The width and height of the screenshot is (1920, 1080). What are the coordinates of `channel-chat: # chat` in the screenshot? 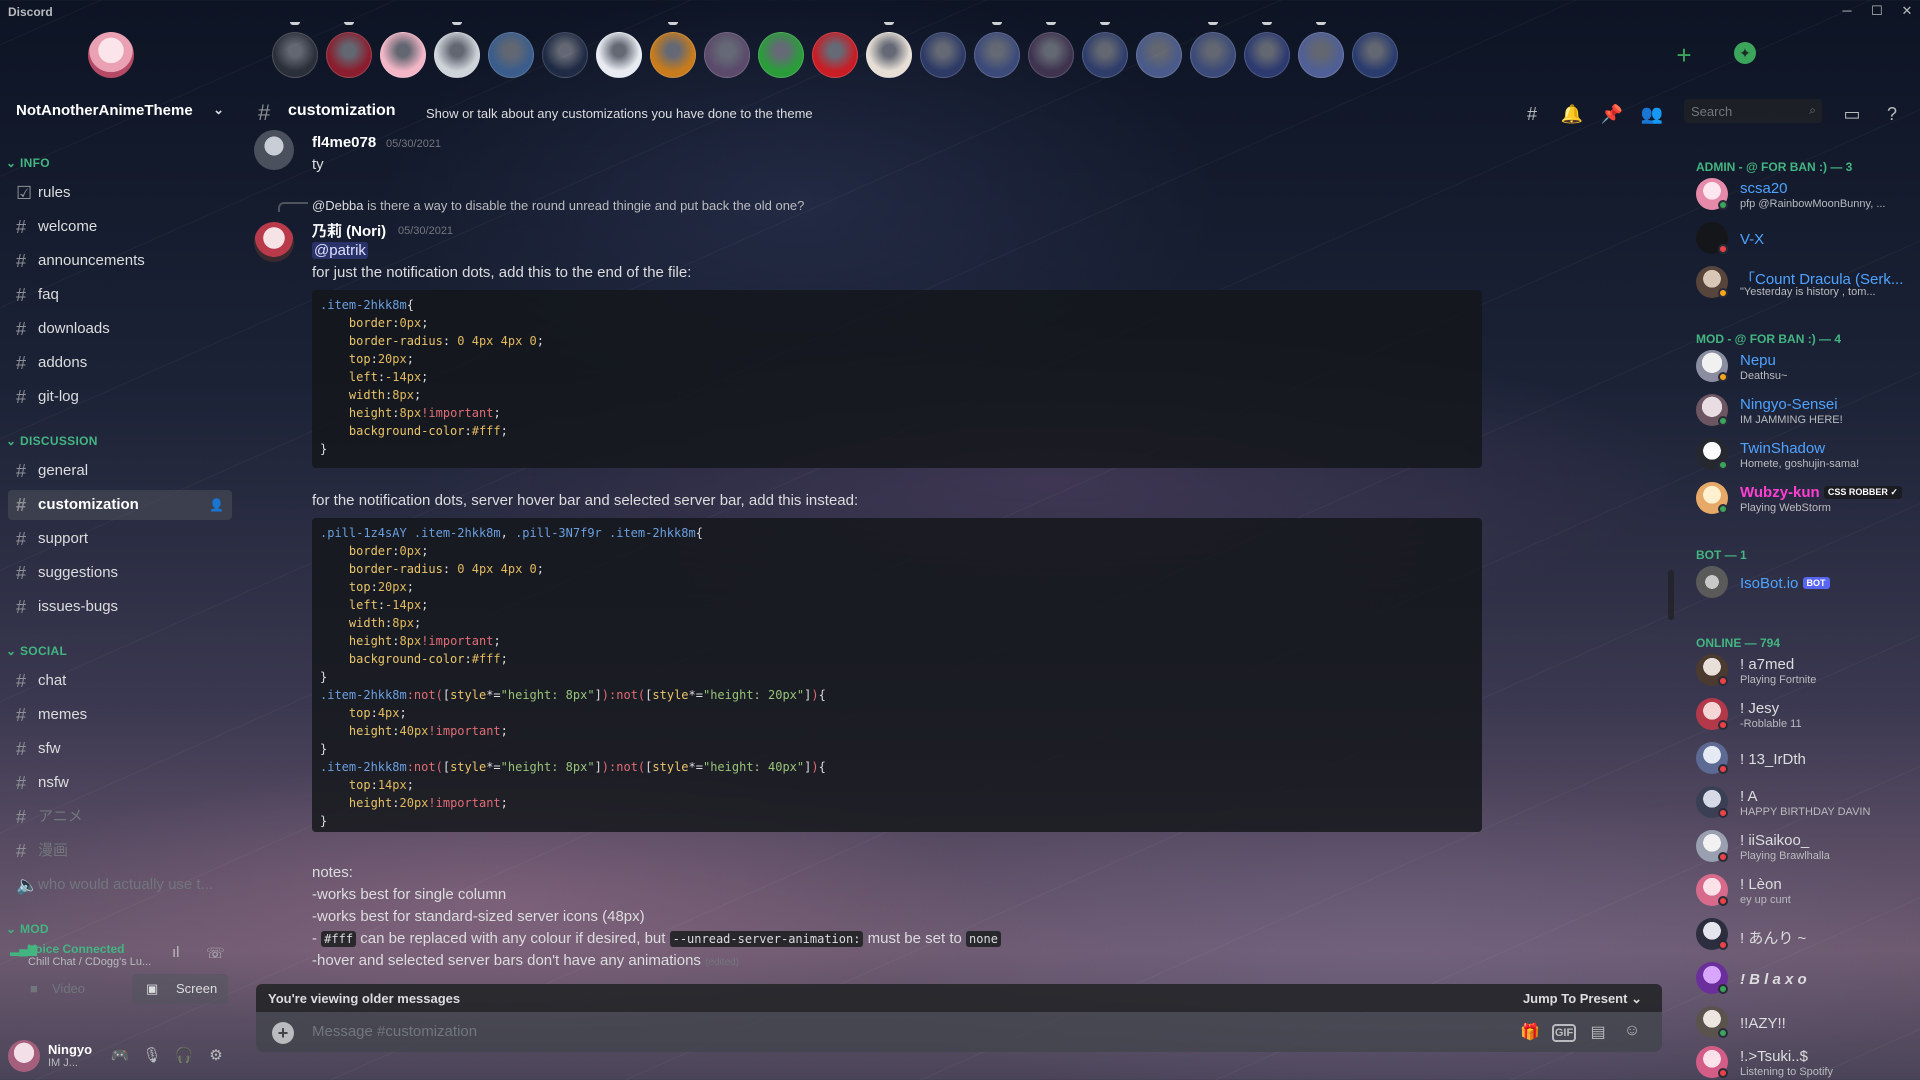 It's located at (120, 681).